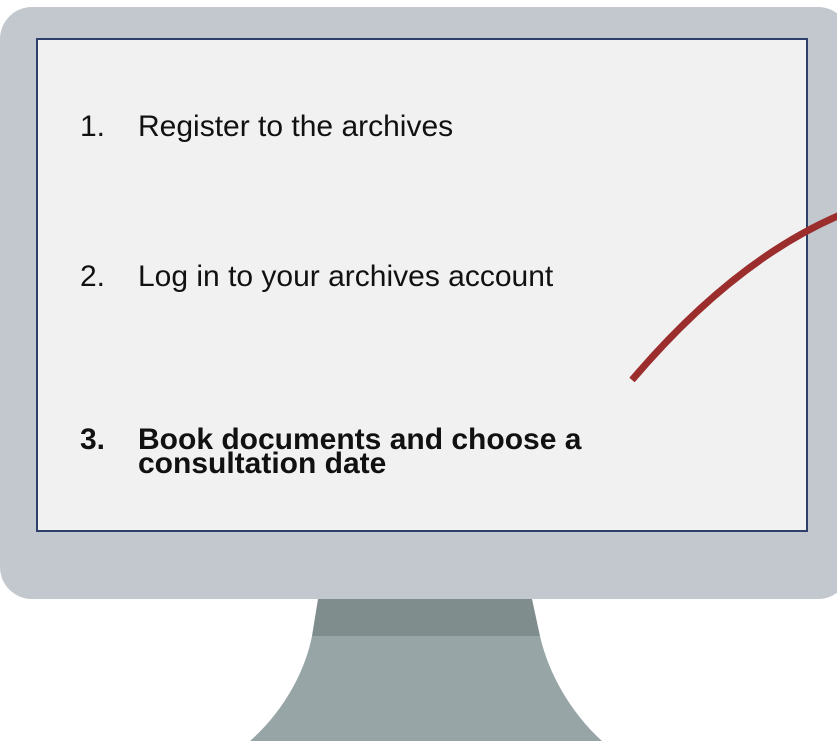  I want to click on pointer-overlay, so click(733, 297).